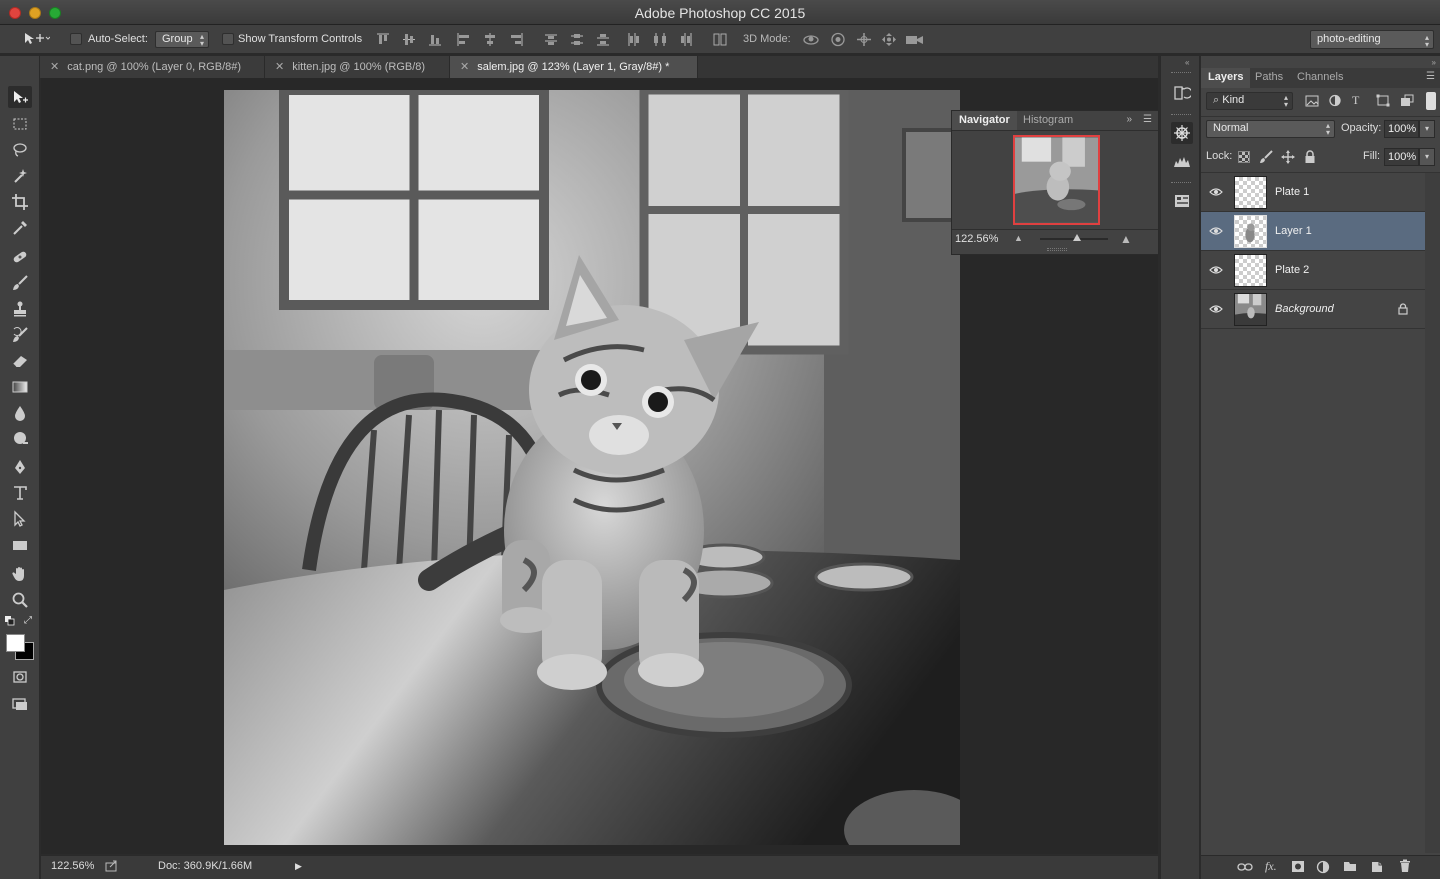 This screenshot has width=1440, height=879. I want to click on align-top-button, so click(383, 39).